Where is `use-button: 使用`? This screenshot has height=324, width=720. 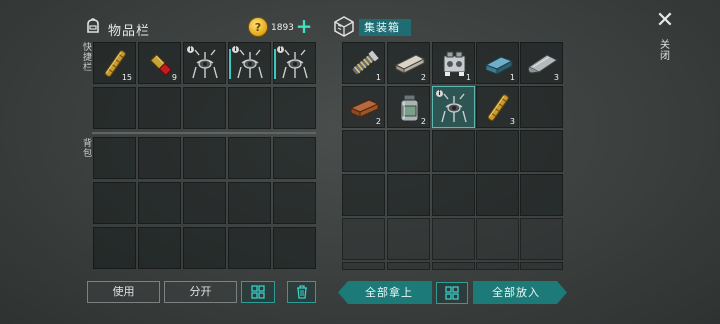
use-button: 使用 is located at coordinates (123, 292).